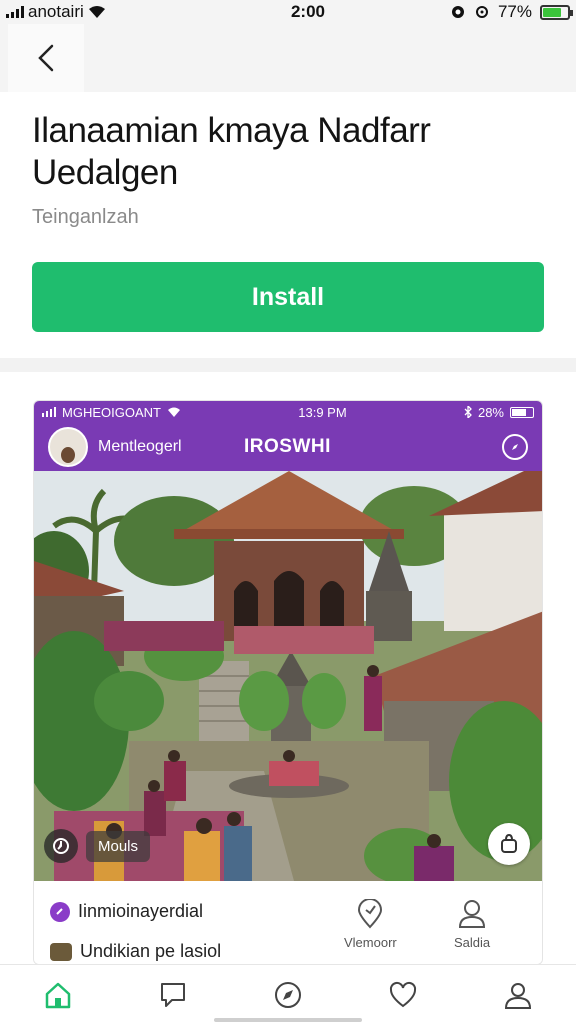 The width and height of the screenshot is (576, 1024). What do you see at coordinates (111, 412) in the screenshot?
I see `preview-carrier: MGHEOIGOANT` at bounding box center [111, 412].